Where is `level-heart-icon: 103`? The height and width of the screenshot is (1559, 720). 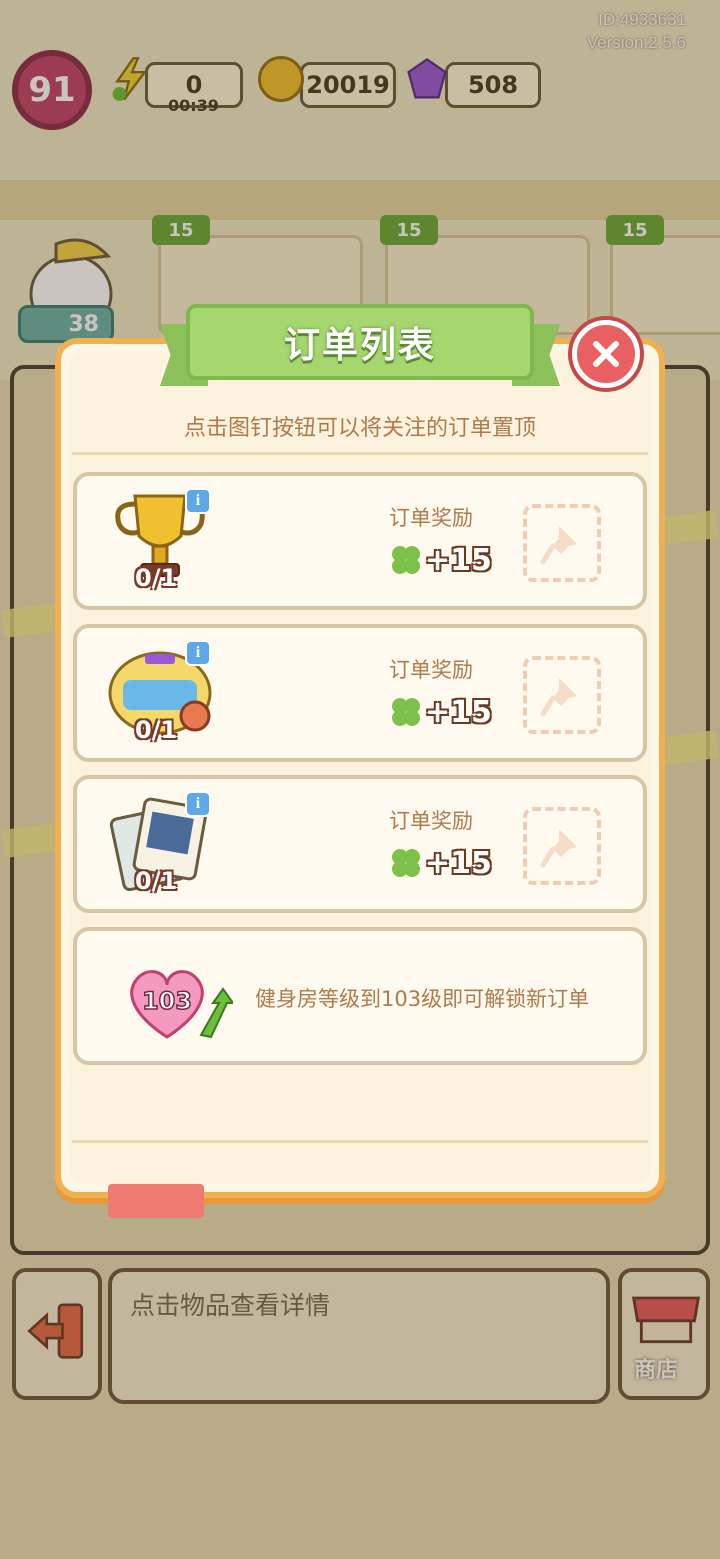
level-heart-icon: 103 is located at coordinates (181, 1004).